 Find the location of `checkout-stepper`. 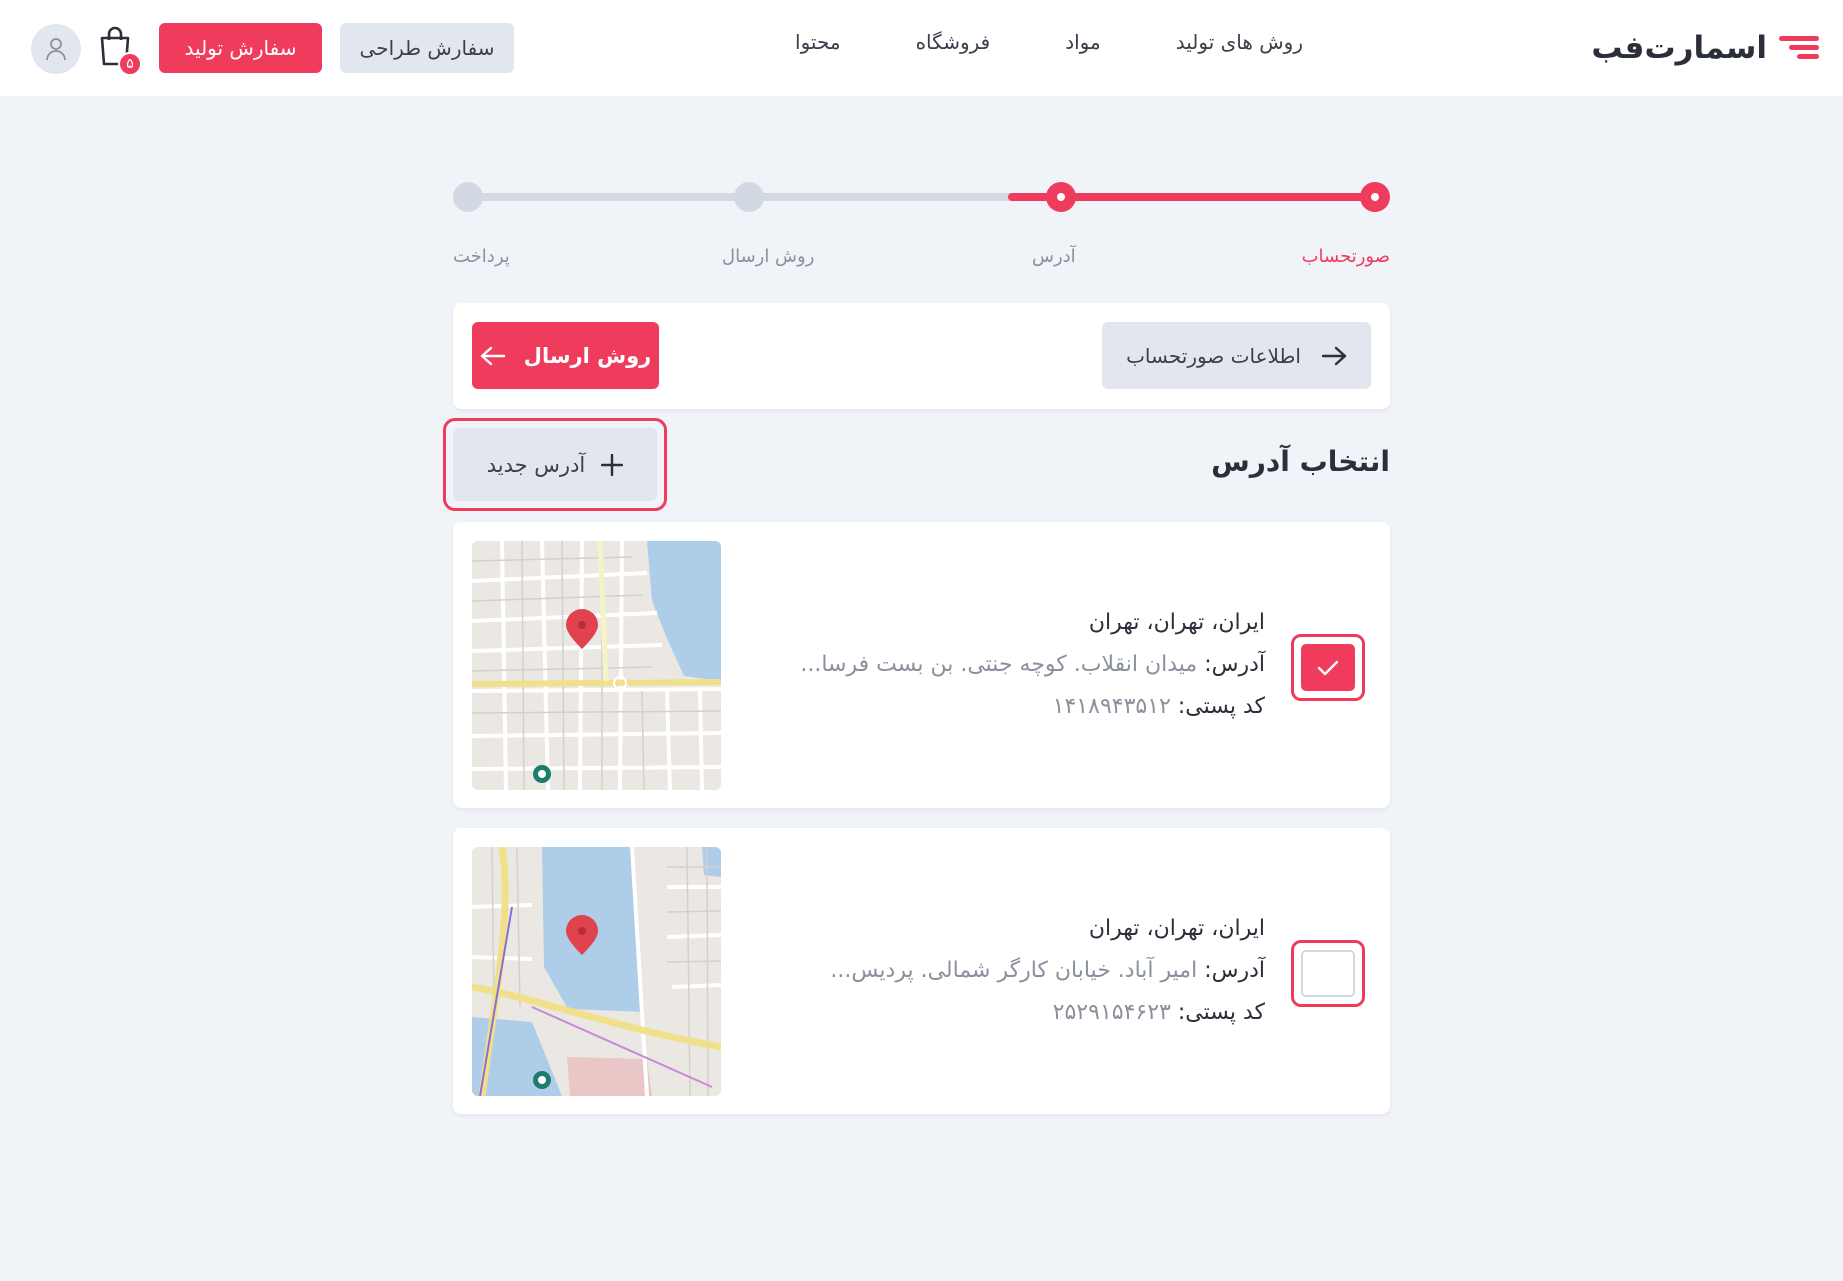

checkout-stepper is located at coordinates (921, 197).